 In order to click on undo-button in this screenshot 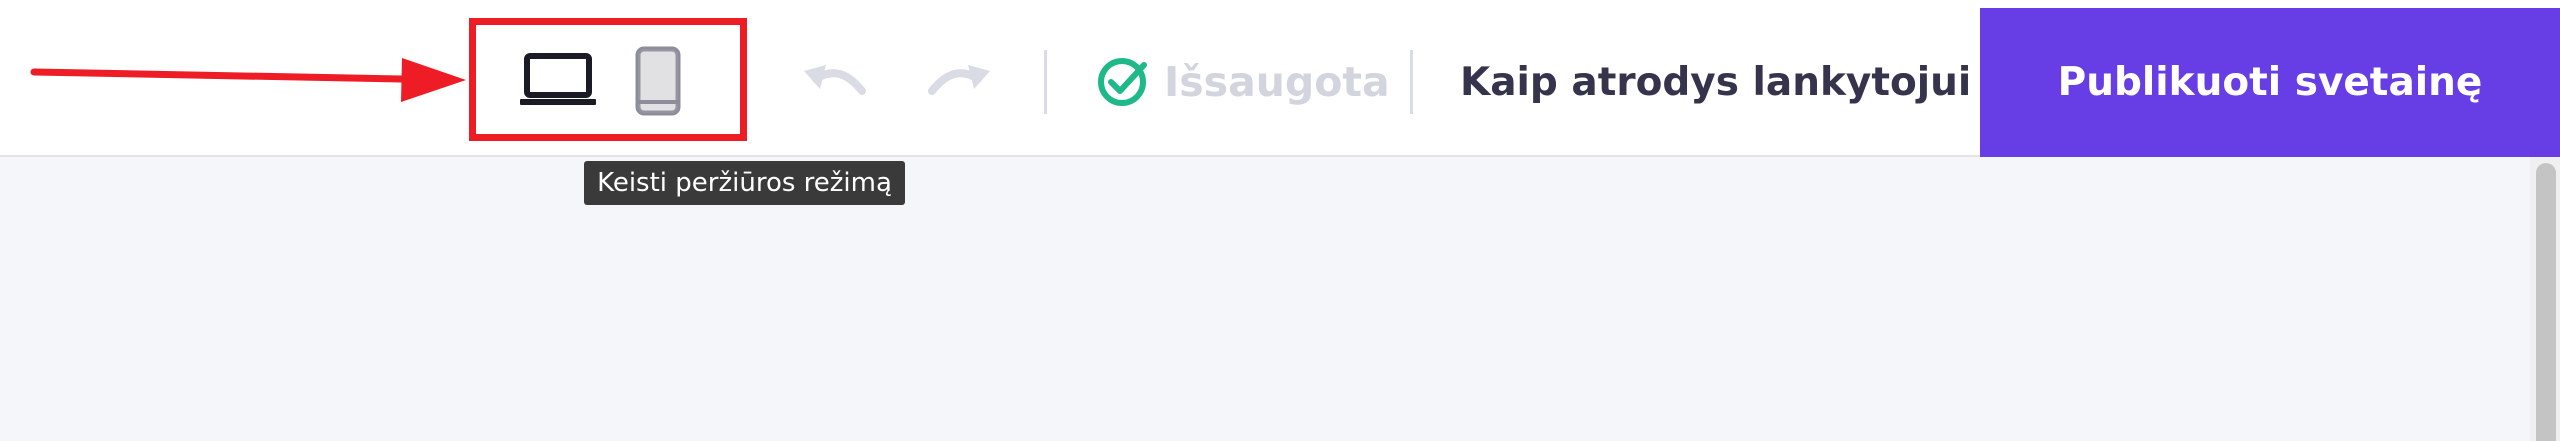, I will do `click(833, 82)`.